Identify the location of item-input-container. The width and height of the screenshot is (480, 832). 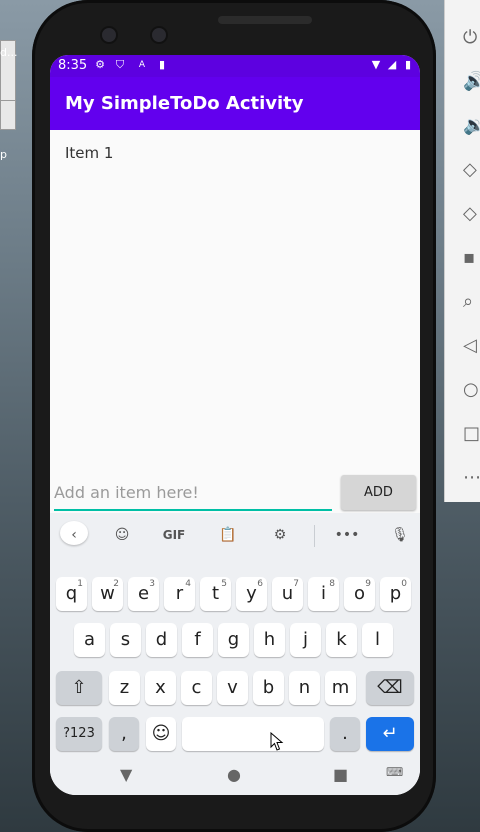
(193, 495).